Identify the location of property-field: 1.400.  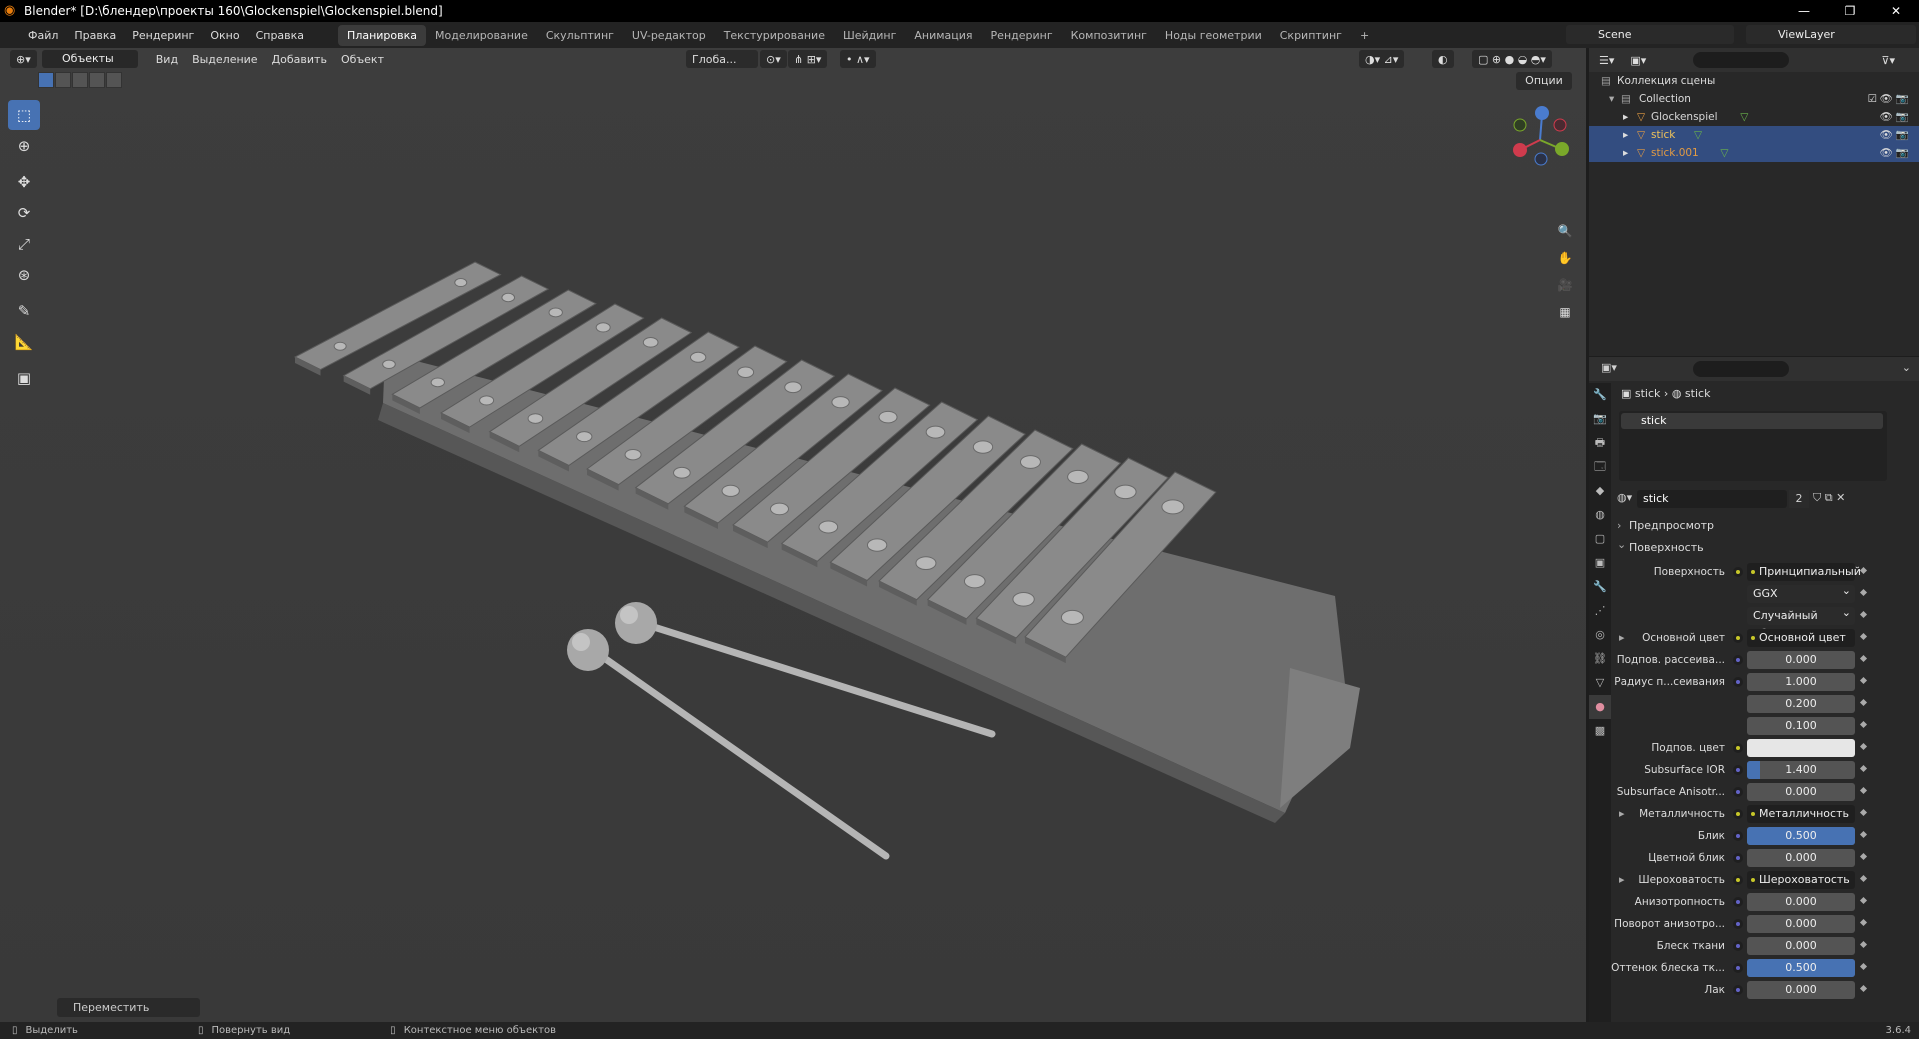
(1801, 770).